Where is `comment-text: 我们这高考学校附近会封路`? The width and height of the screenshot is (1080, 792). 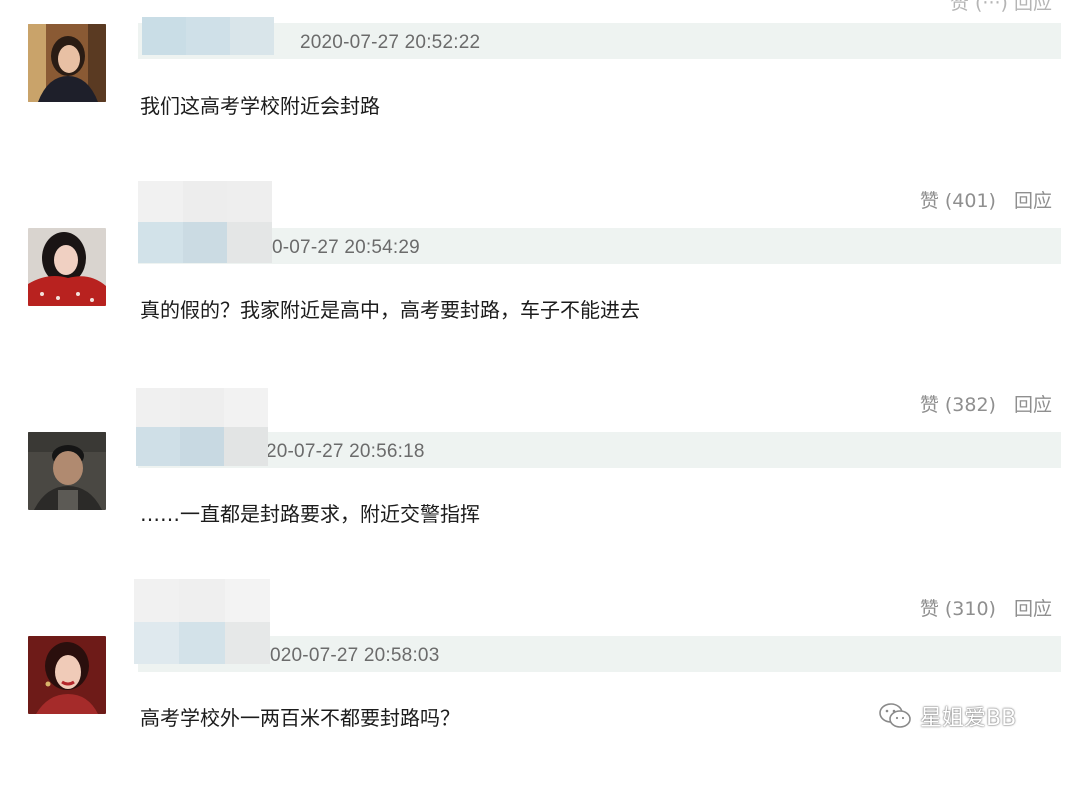
comment-text: 我们这高考学校附近会封路 is located at coordinates (260, 106).